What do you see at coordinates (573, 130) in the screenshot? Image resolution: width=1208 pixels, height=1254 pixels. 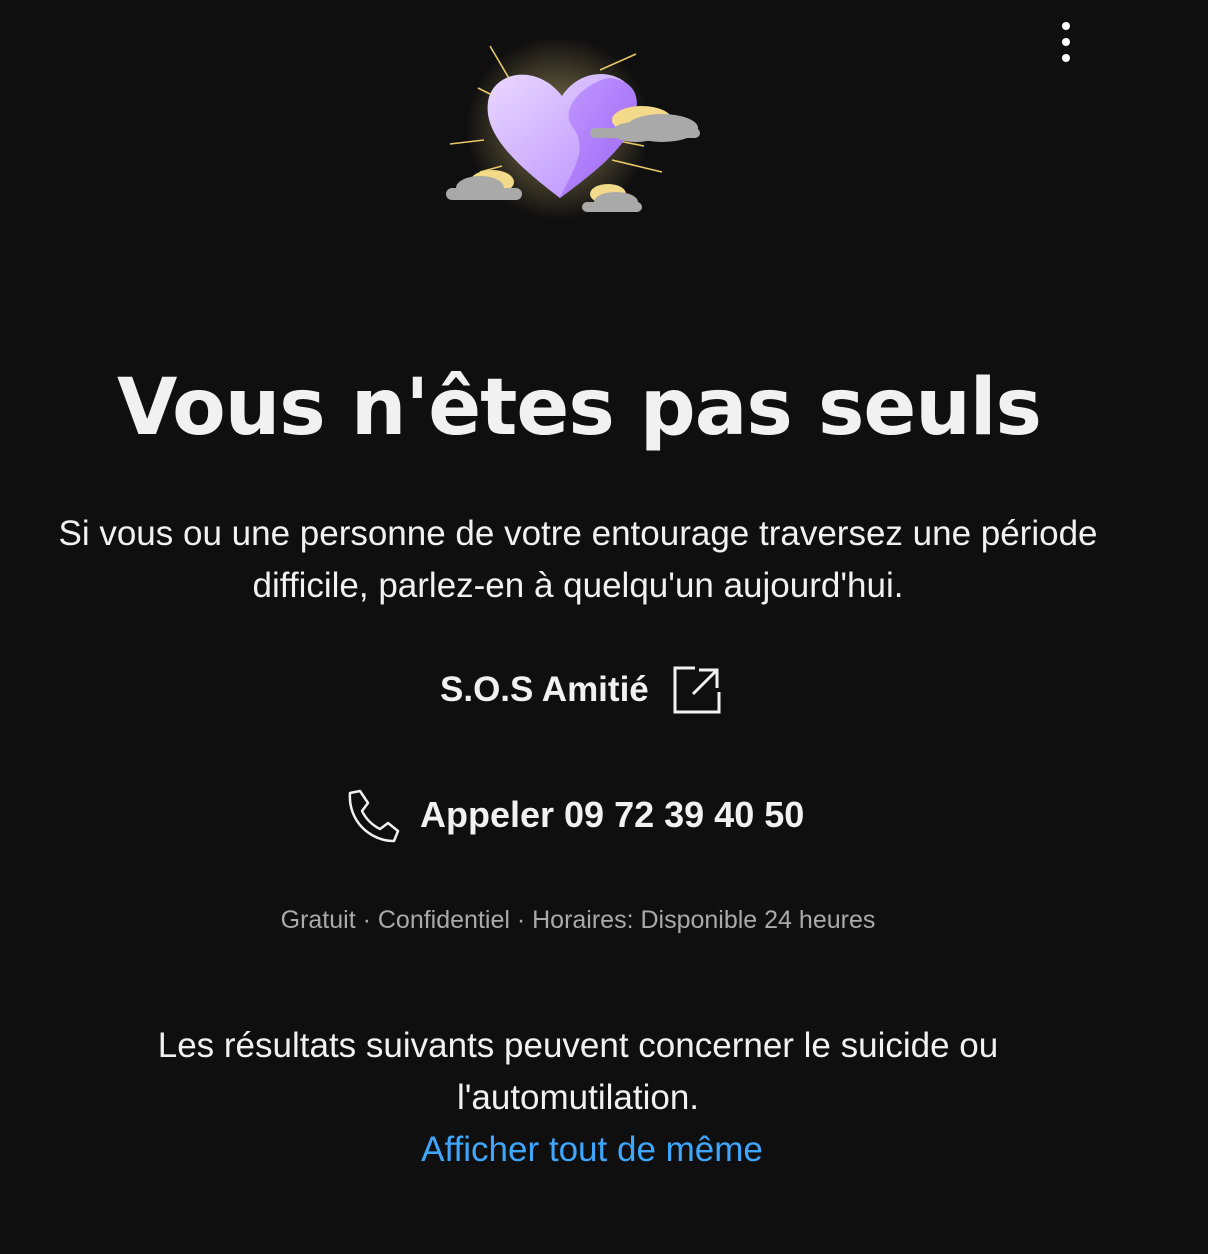 I see `heart-with-clouds-illustration` at bounding box center [573, 130].